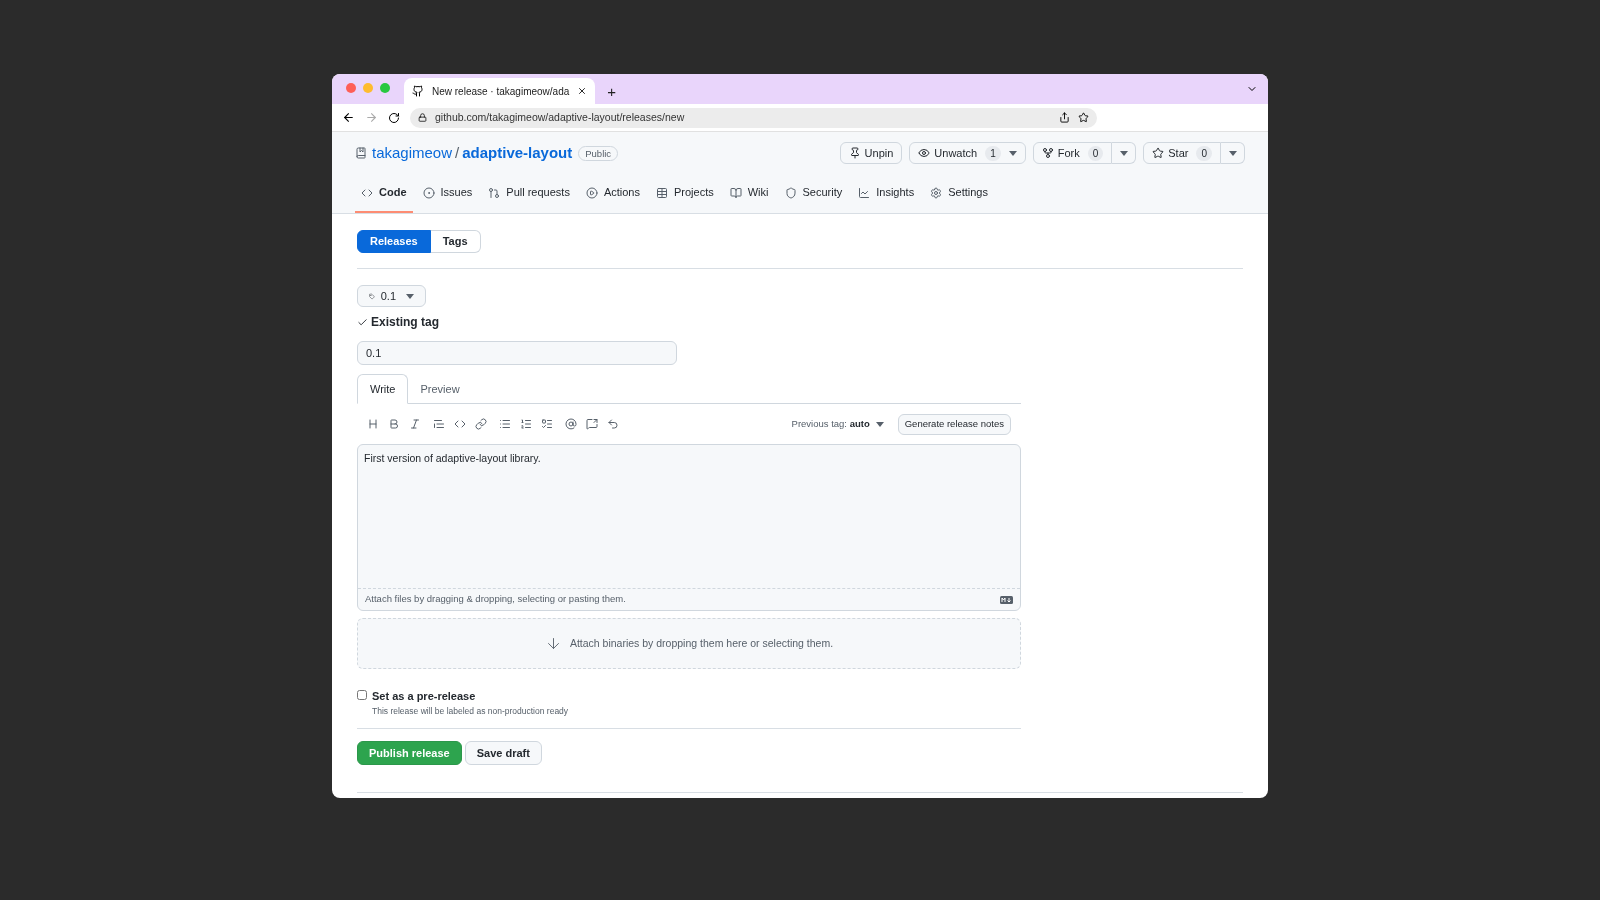  I want to click on shield-icon, so click(790, 192).